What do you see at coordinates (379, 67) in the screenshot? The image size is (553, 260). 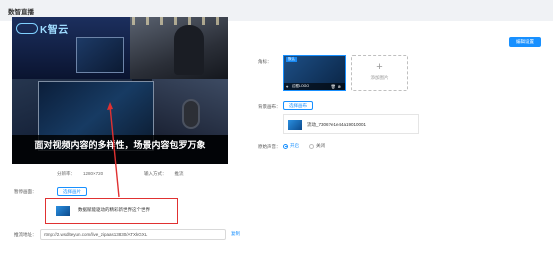 I see `plus-icon: +` at bounding box center [379, 67].